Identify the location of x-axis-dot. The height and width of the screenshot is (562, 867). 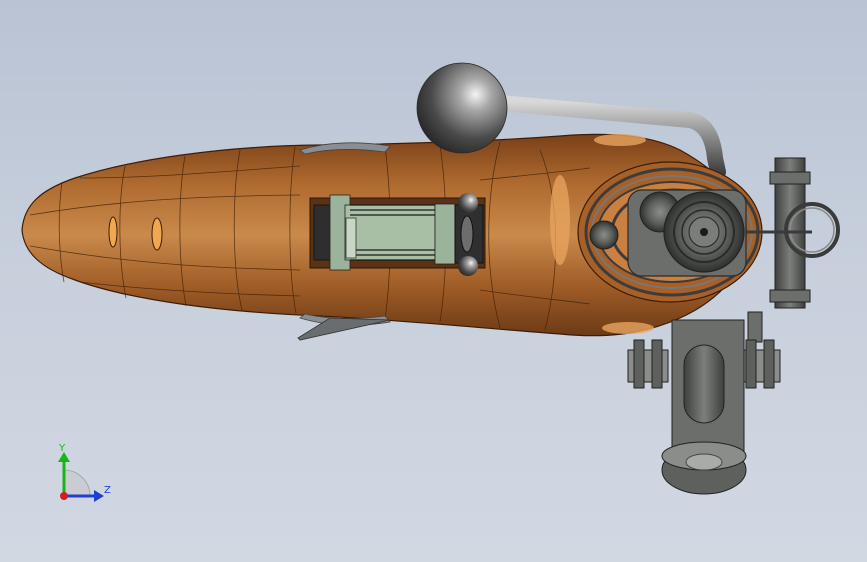
(64, 496).